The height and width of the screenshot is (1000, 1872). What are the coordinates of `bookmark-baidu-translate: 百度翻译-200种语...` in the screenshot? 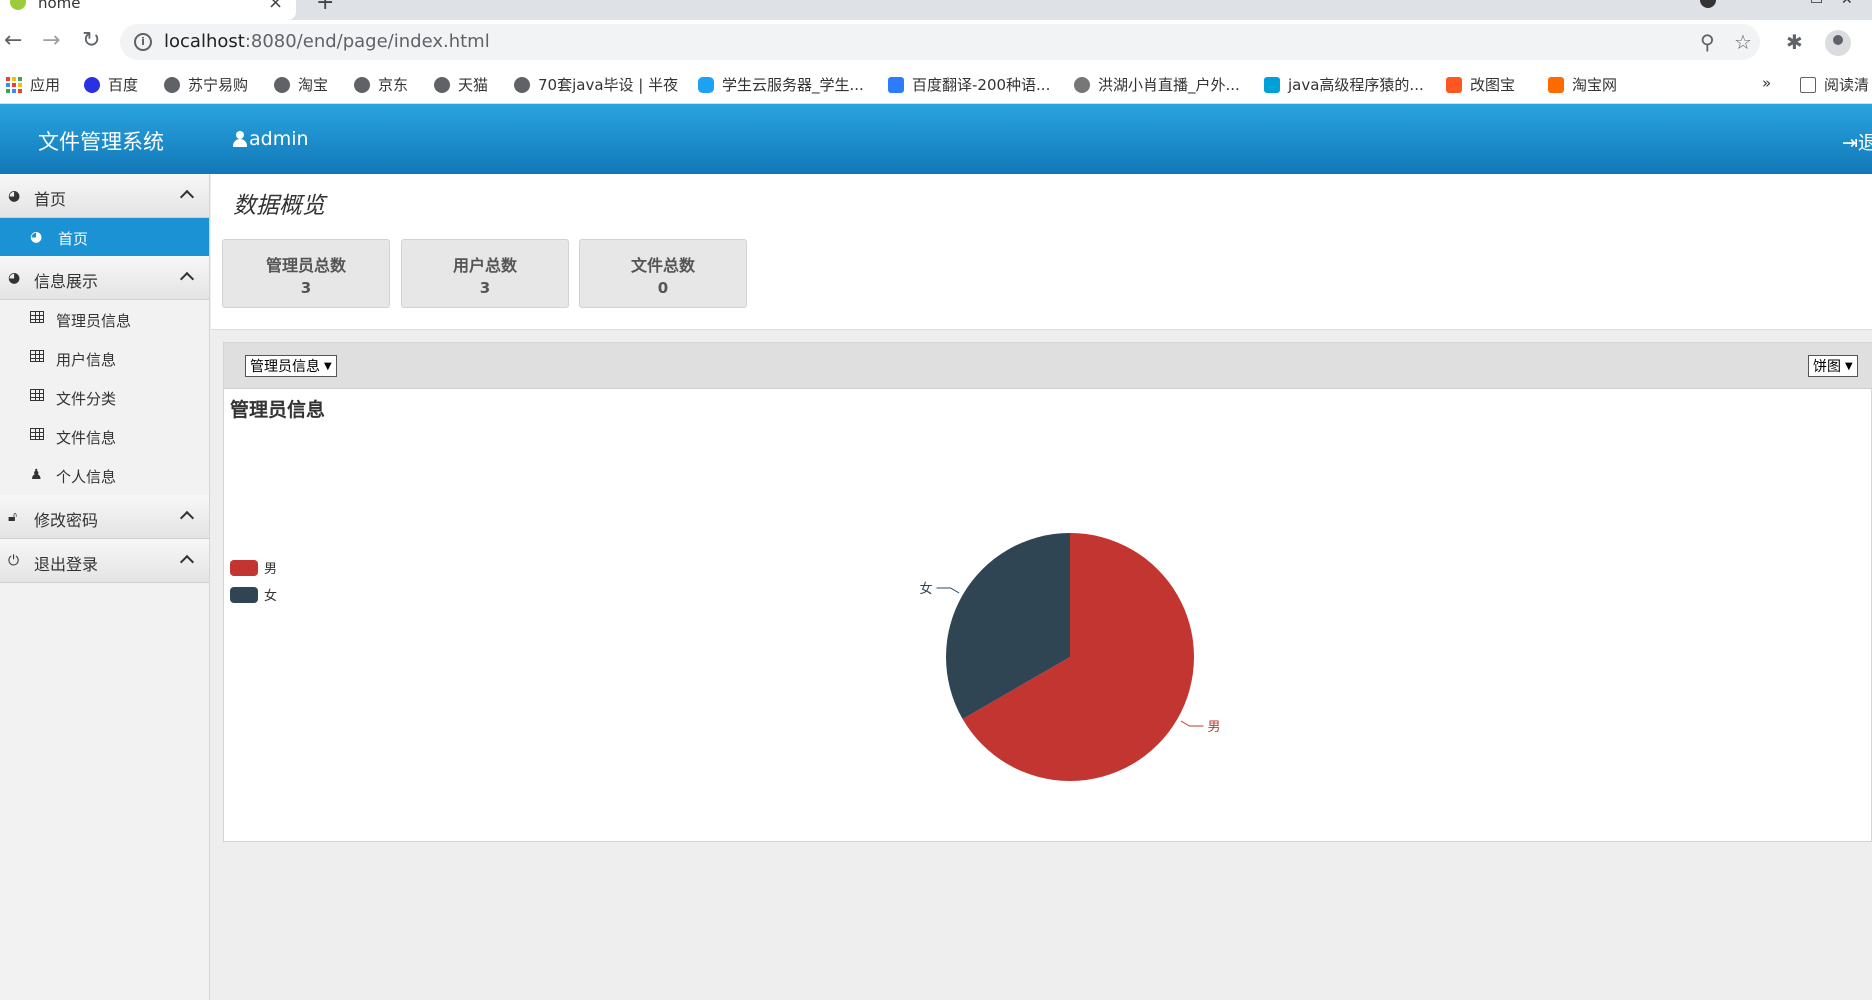 It's located at (969, 84).